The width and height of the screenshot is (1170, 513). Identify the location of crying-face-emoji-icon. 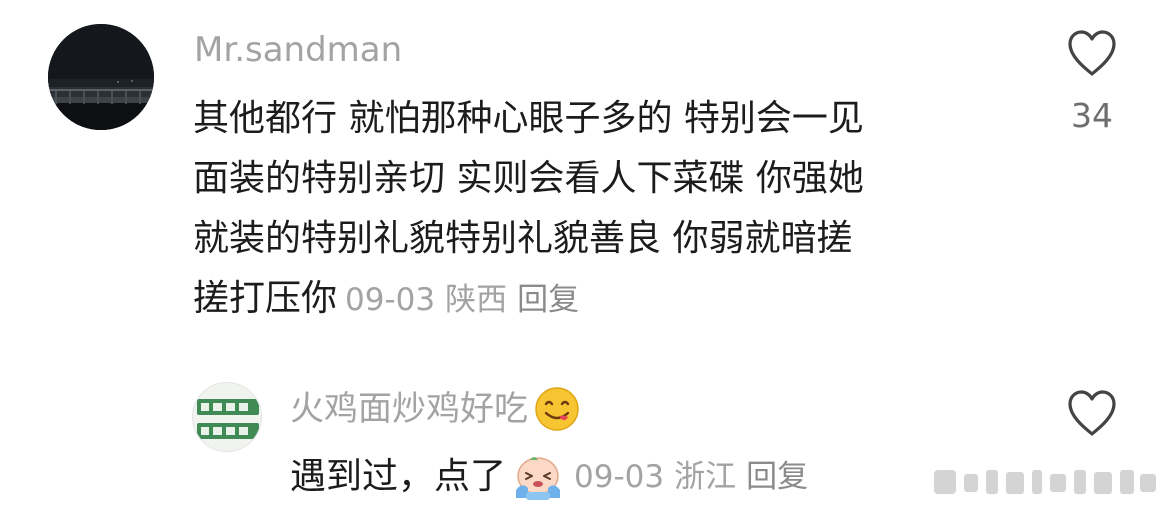
(538, 478).